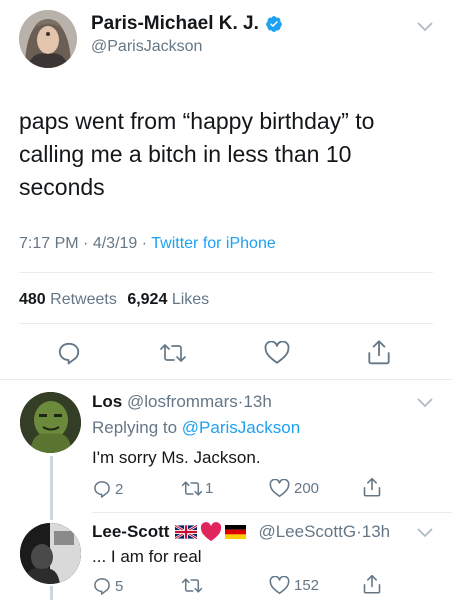 Image resolution: width=452 pixels, height=600 pixels. I want to click on display-name: Paris-Michael K. J., so click(175, 24).